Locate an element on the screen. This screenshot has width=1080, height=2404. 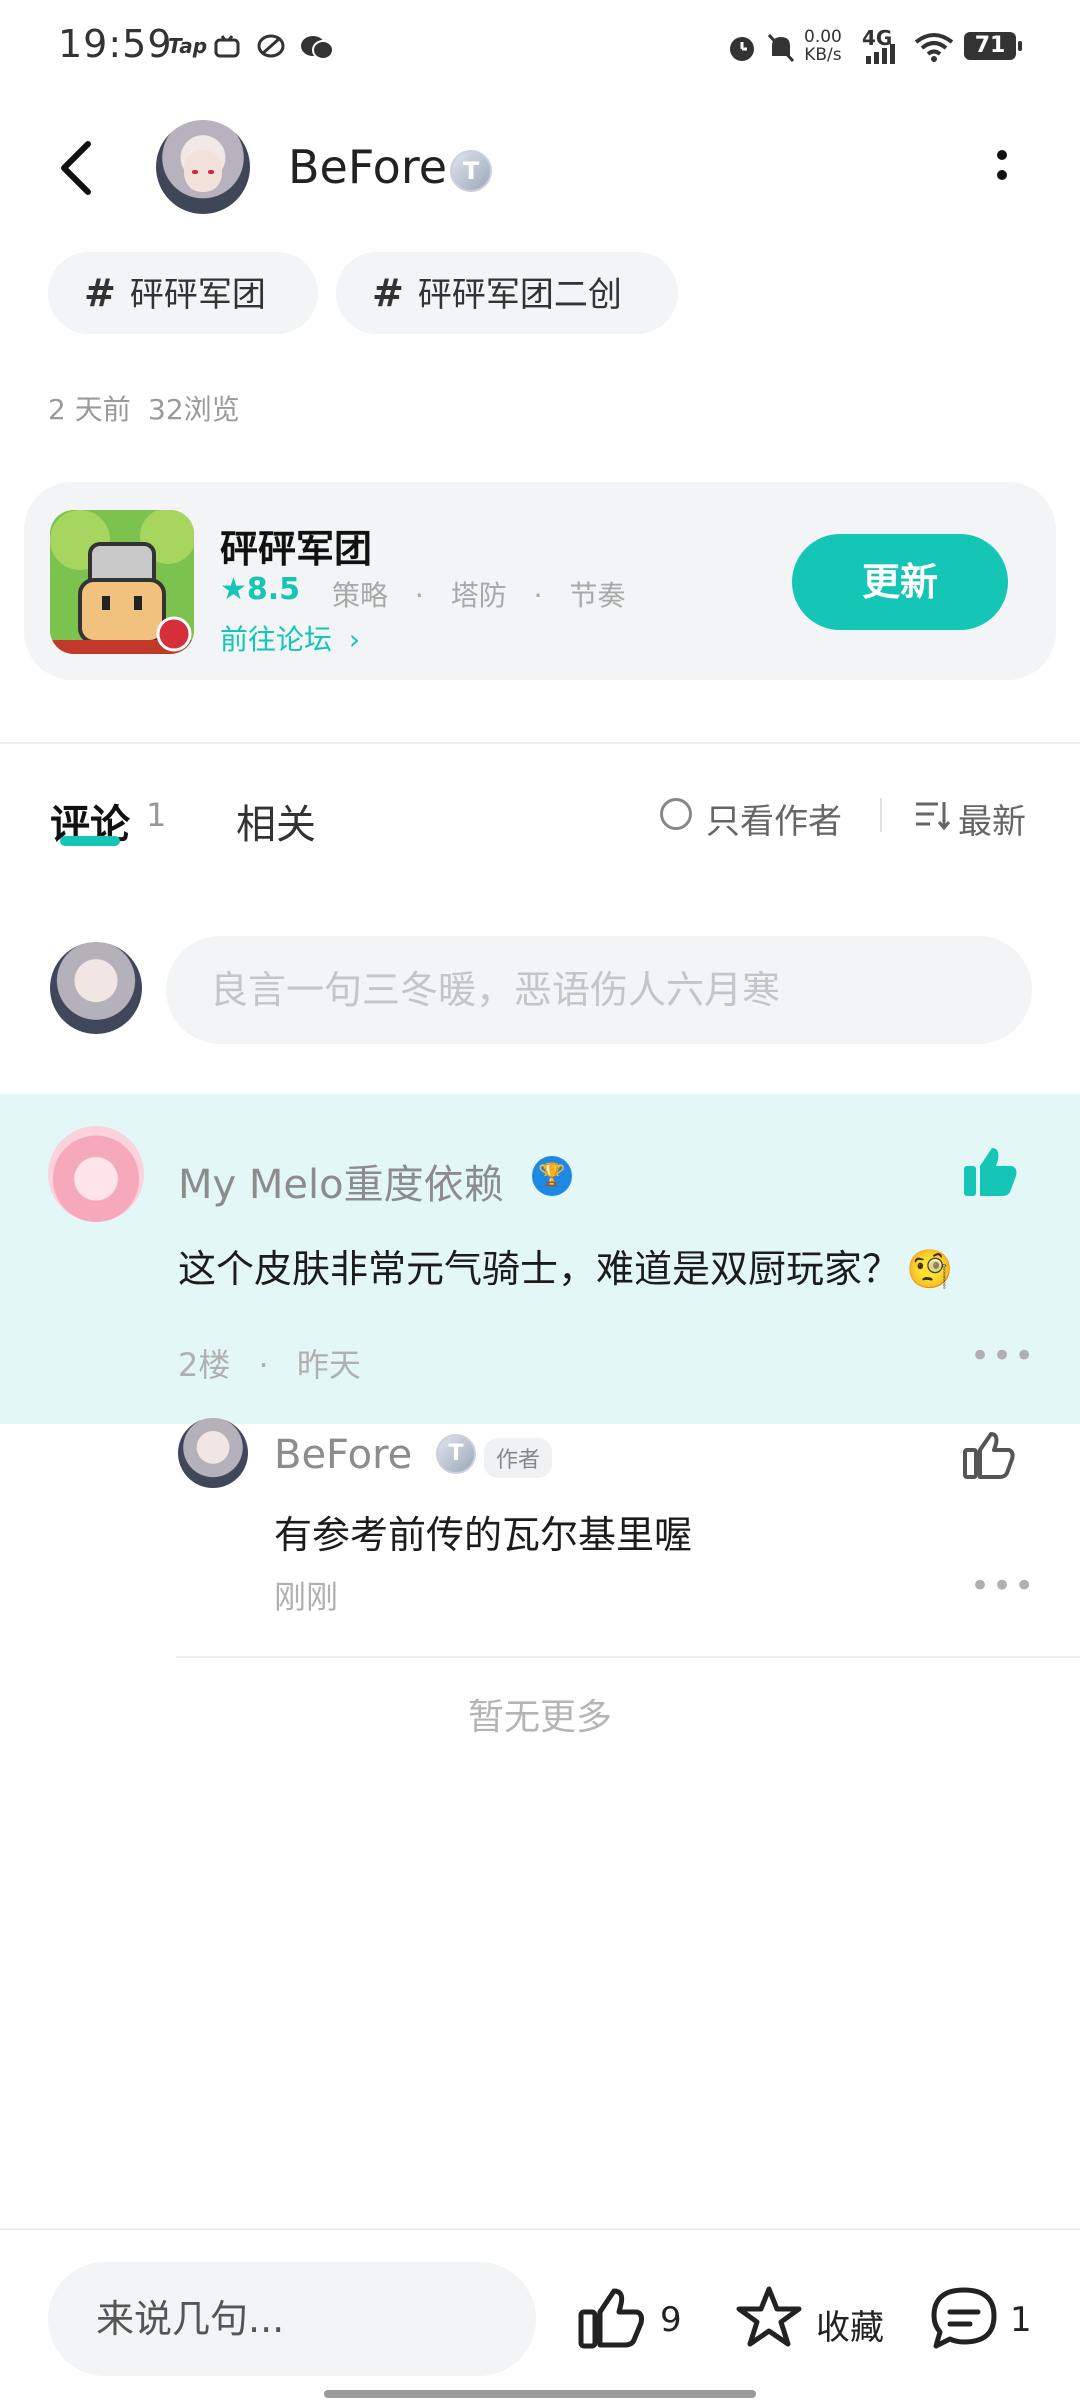
battery-indicator: 71 is located at coordinates (993, 46).